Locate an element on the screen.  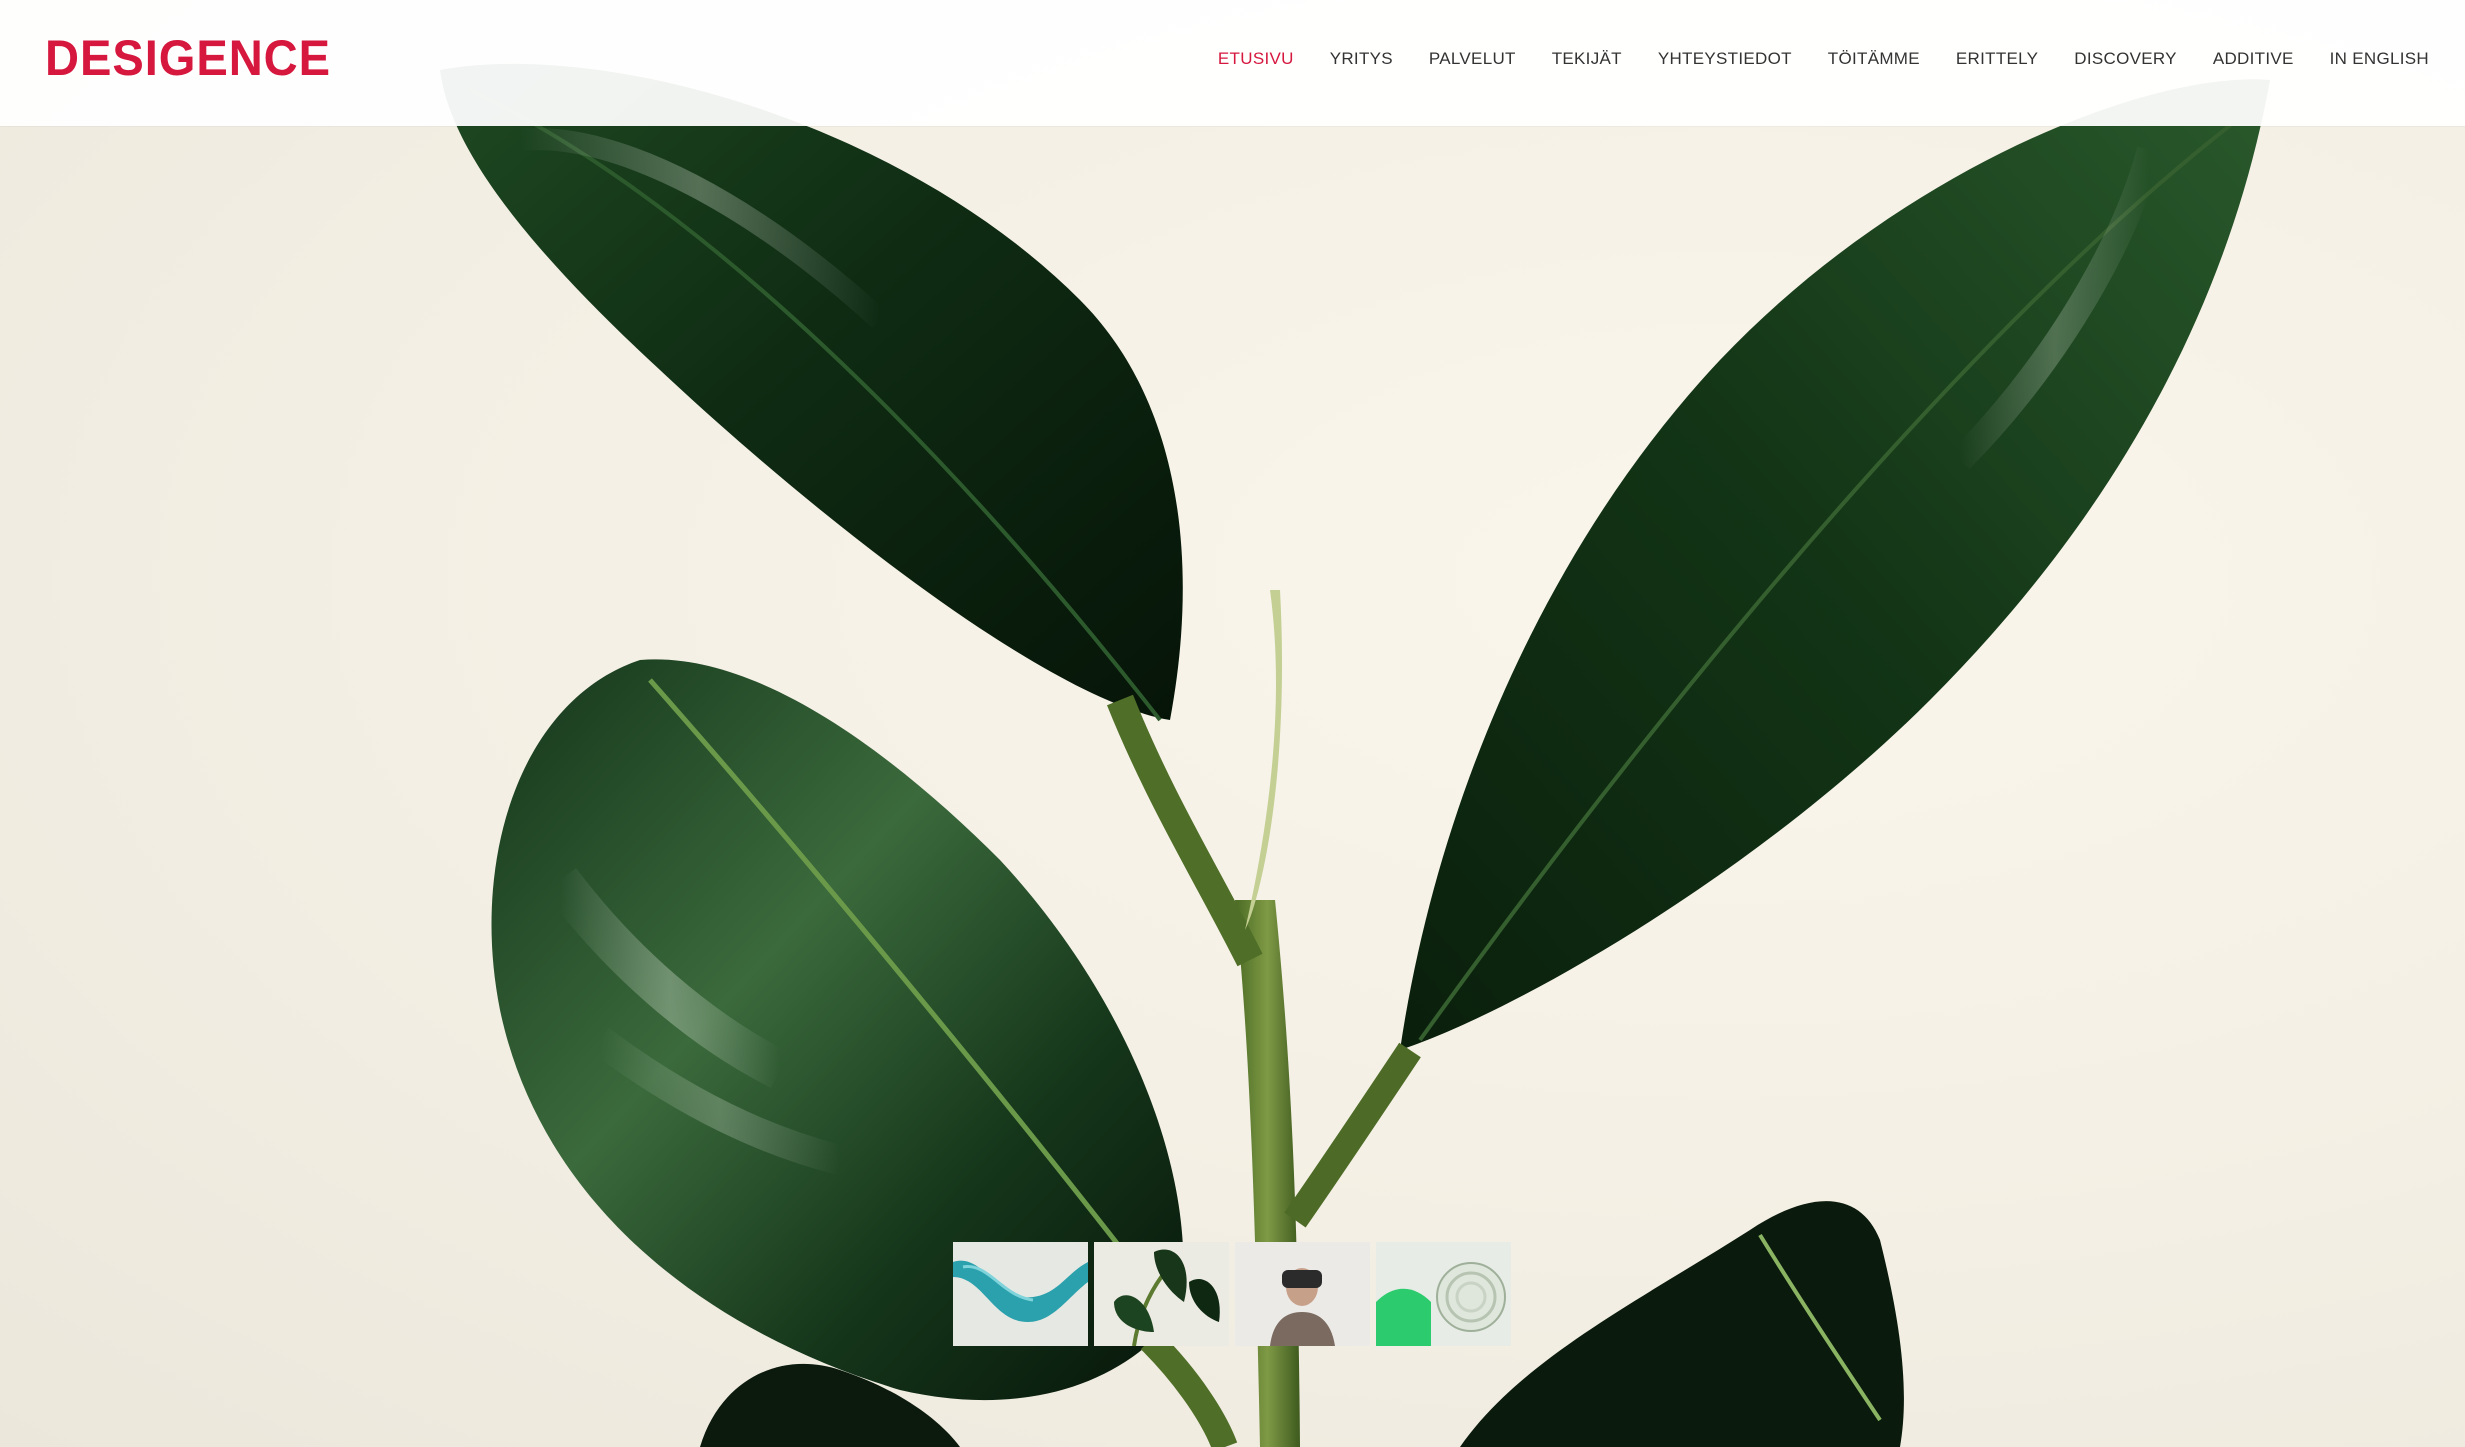
person-with-headset-thumbnail is located at coordinates (1302, 1294).